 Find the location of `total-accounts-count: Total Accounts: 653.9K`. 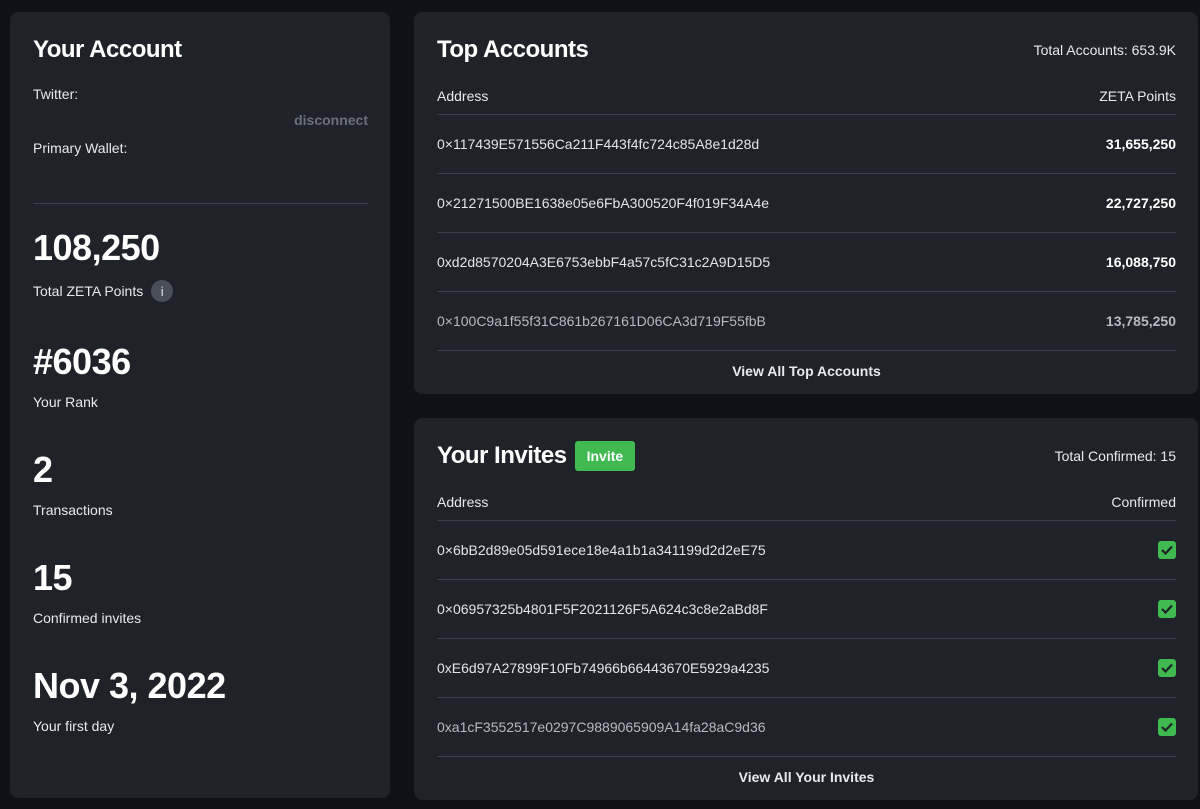

total-accounts-count: Total Accounts: 653.9K is located at coordinates (1104, 50).